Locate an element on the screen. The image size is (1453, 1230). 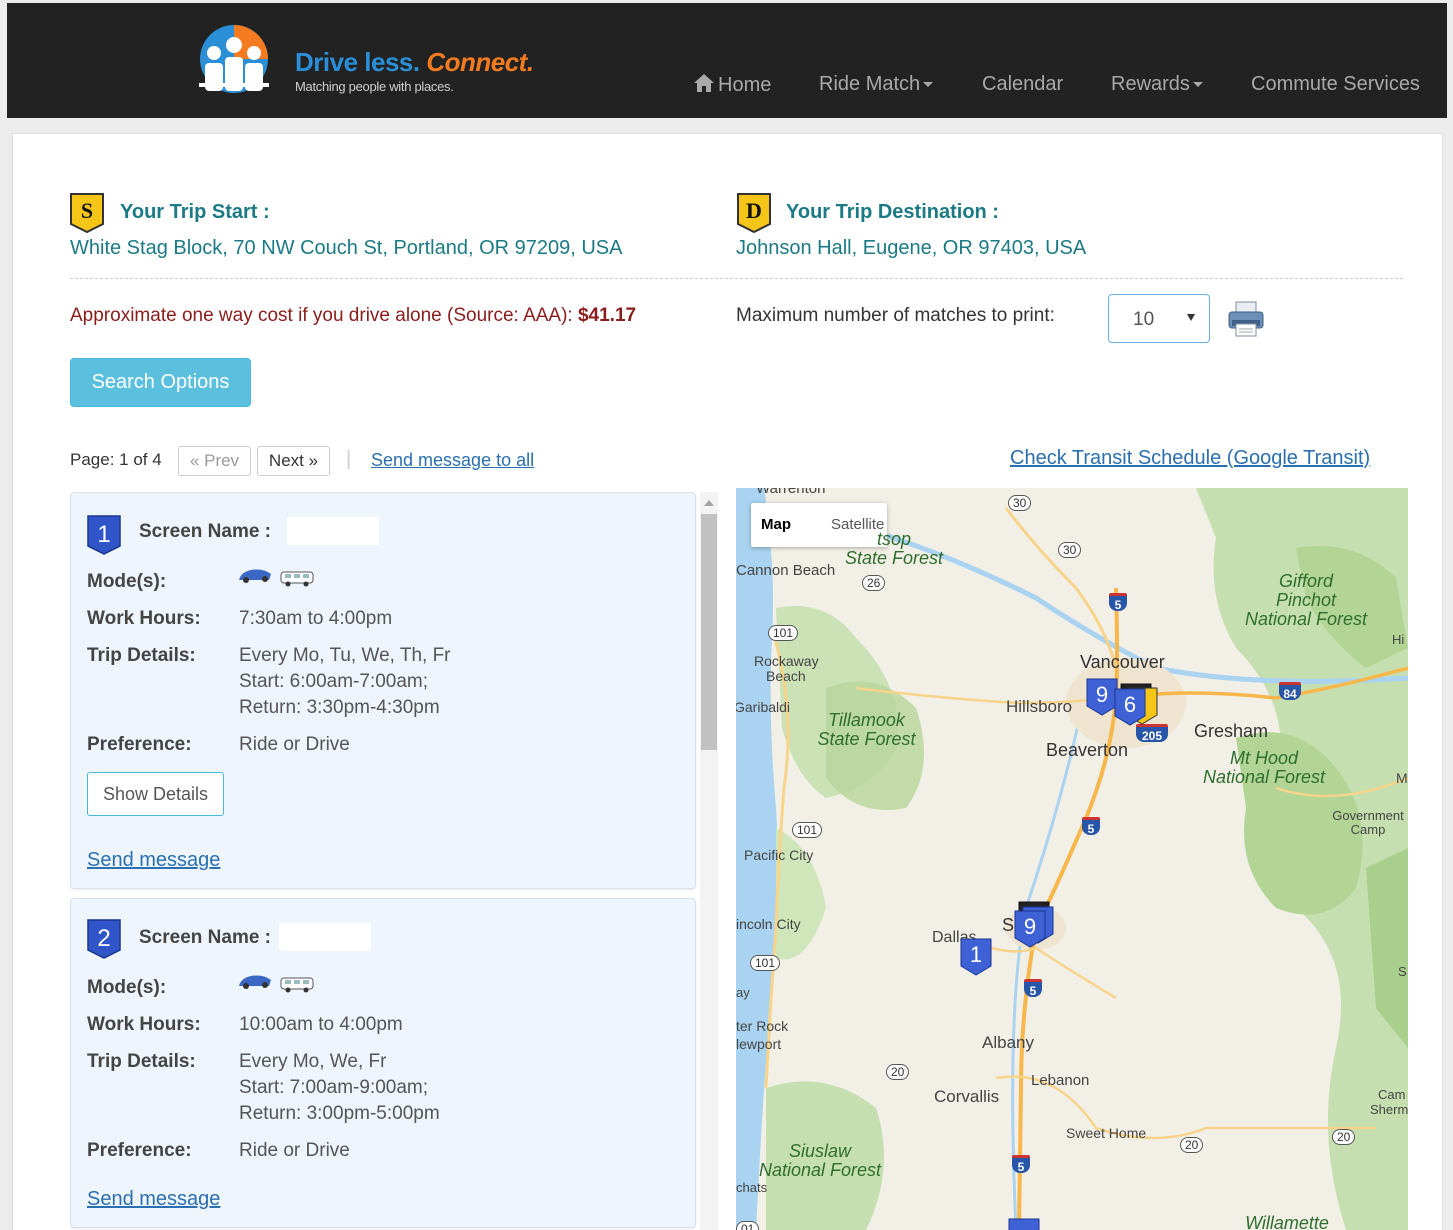
map-marker-portland-6: 6 is located at coordinates (1130, 707).